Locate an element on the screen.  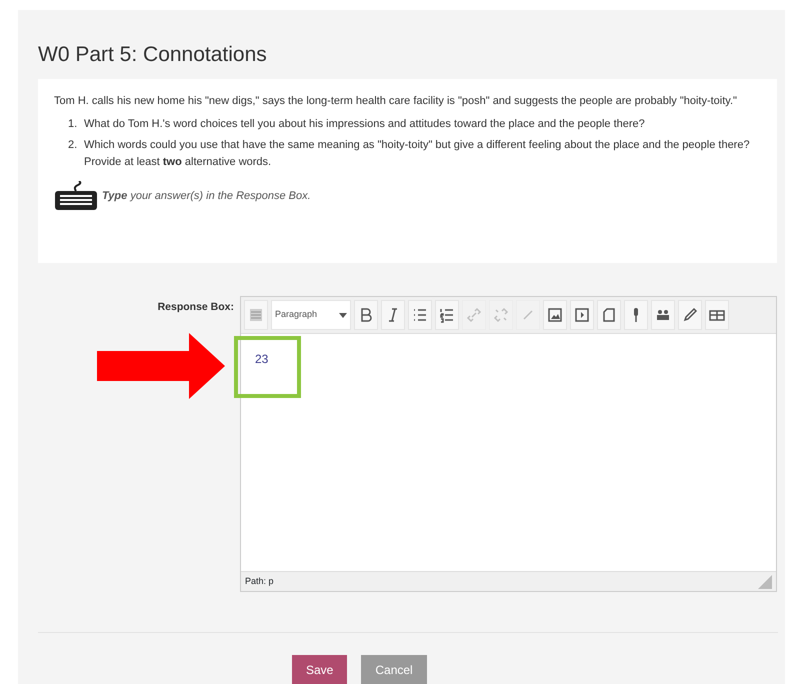
numbered-list-button is located at coordinates (447, 315).